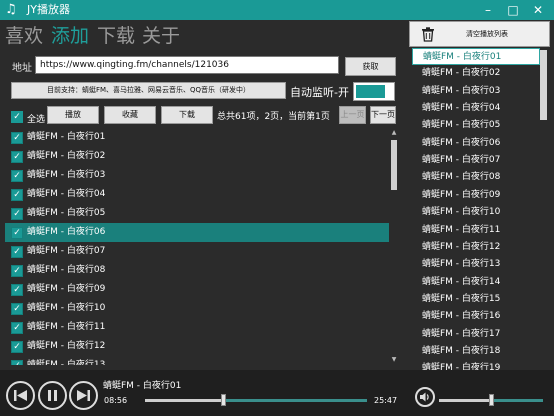 Image resolution: width=554 pixels, height=416 pixels. Describe the element at coordinates (394, 133) in the screenshot. I see `scroll-up-icon: ▲` at that location.